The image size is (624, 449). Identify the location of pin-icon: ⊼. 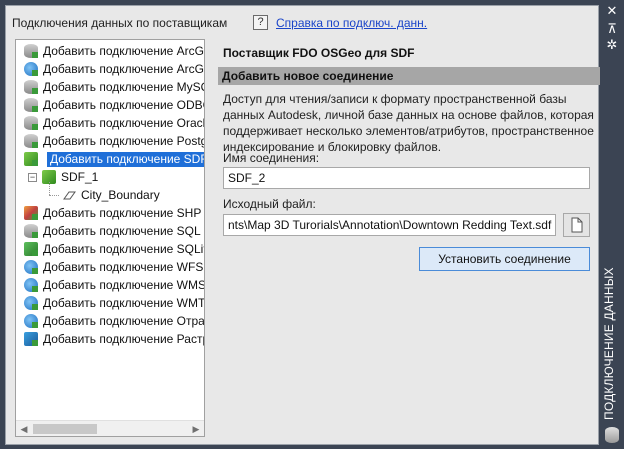
(612, 30).